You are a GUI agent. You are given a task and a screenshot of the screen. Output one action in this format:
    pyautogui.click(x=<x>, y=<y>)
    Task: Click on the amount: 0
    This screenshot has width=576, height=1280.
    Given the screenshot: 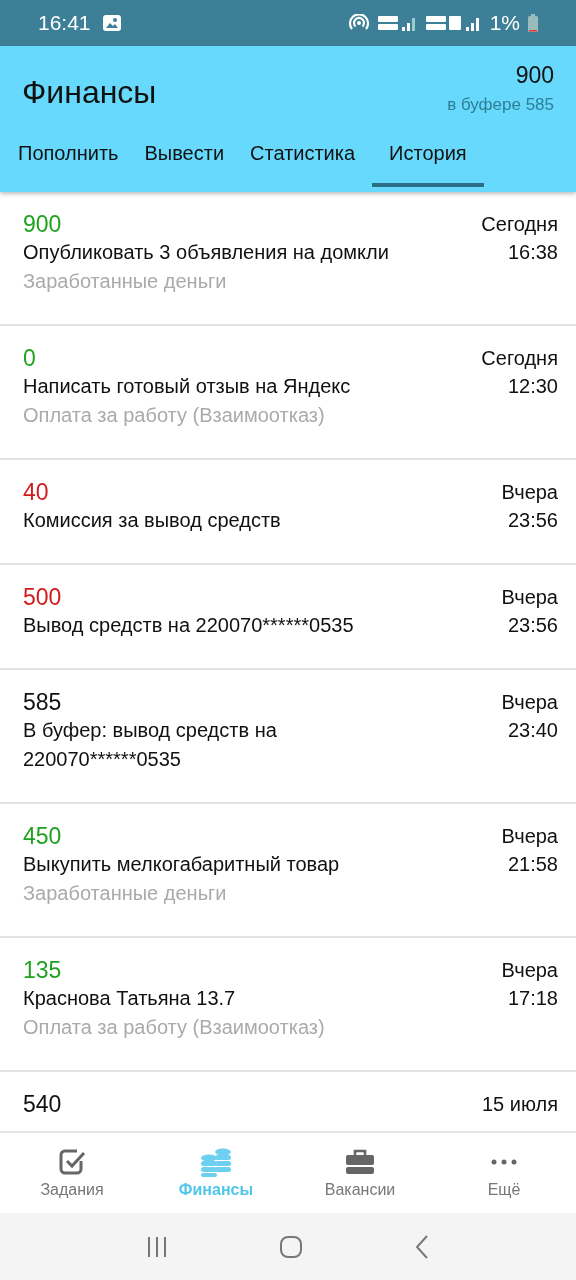 What is the action you would take?
    pyautogui.click(x=30, y=358)
    